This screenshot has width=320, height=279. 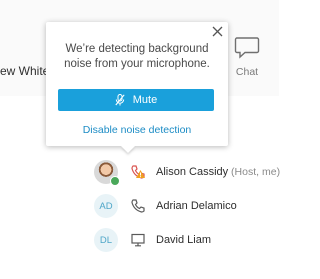 I want to click on avatar: AD, so click(x=106, y=206).